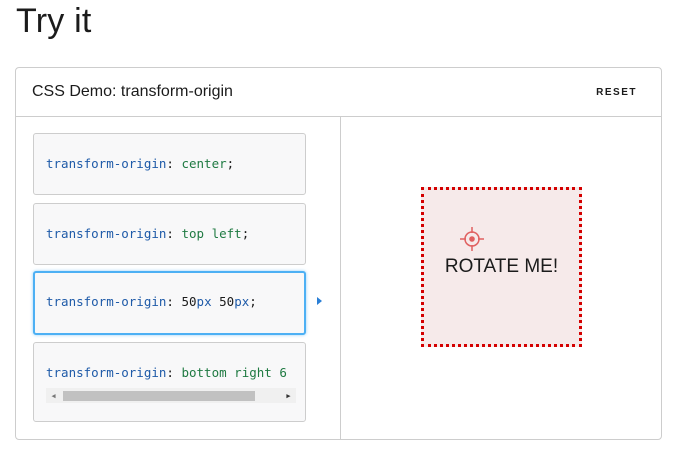  Describe the element at coordinates (53, 395) in the screenshot. I see `scroll-left-arrow-icon: ◀` at that location.